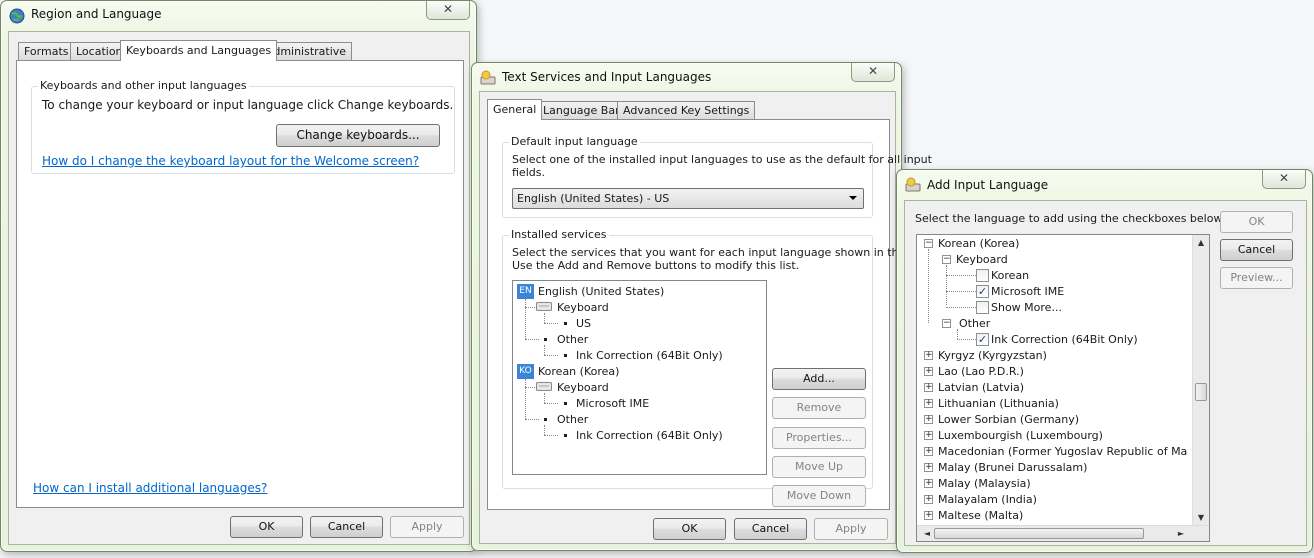  Describe the element at coordinates (981, 387) in the screenshot. I see `tree-item-language: Latvian (Latvia)` at that location.